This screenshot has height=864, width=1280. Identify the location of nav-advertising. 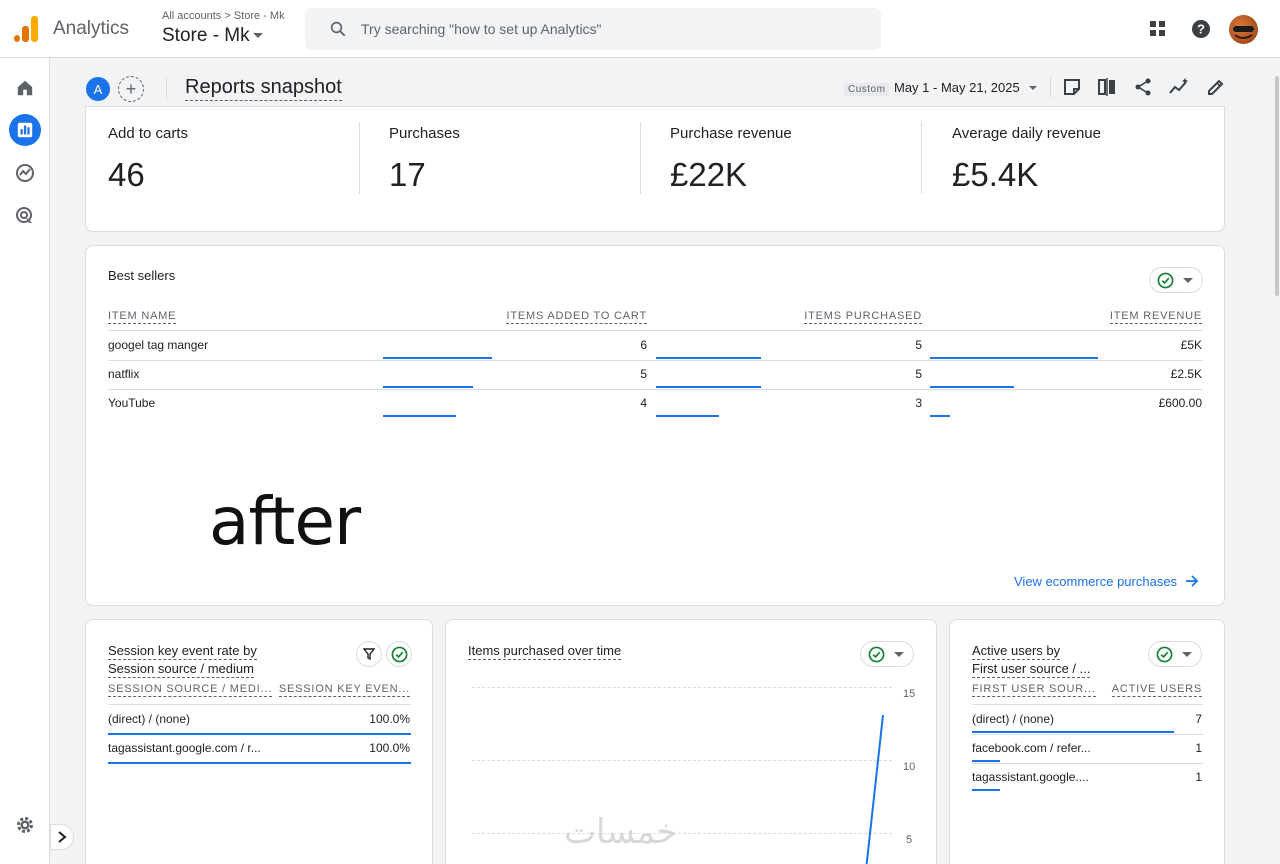
(25, 216).